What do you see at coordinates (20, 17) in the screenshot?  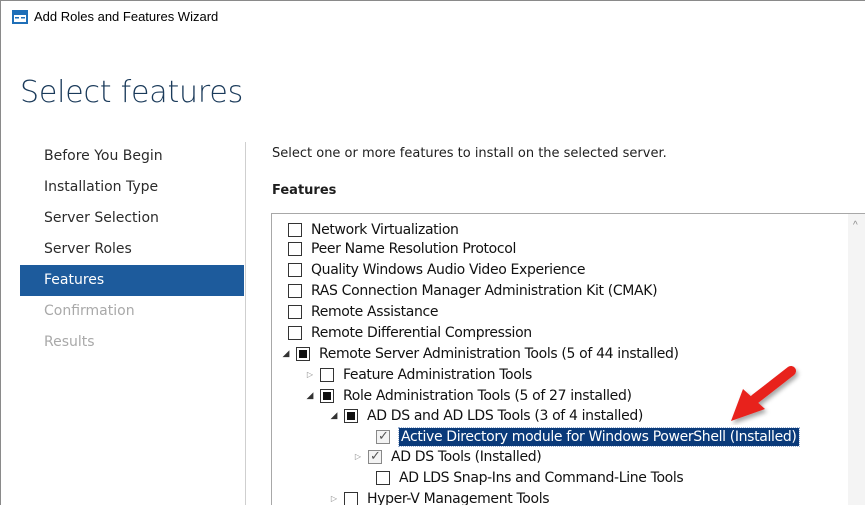 I see `server-manager-app-icon` at bounding box center [20, 17].